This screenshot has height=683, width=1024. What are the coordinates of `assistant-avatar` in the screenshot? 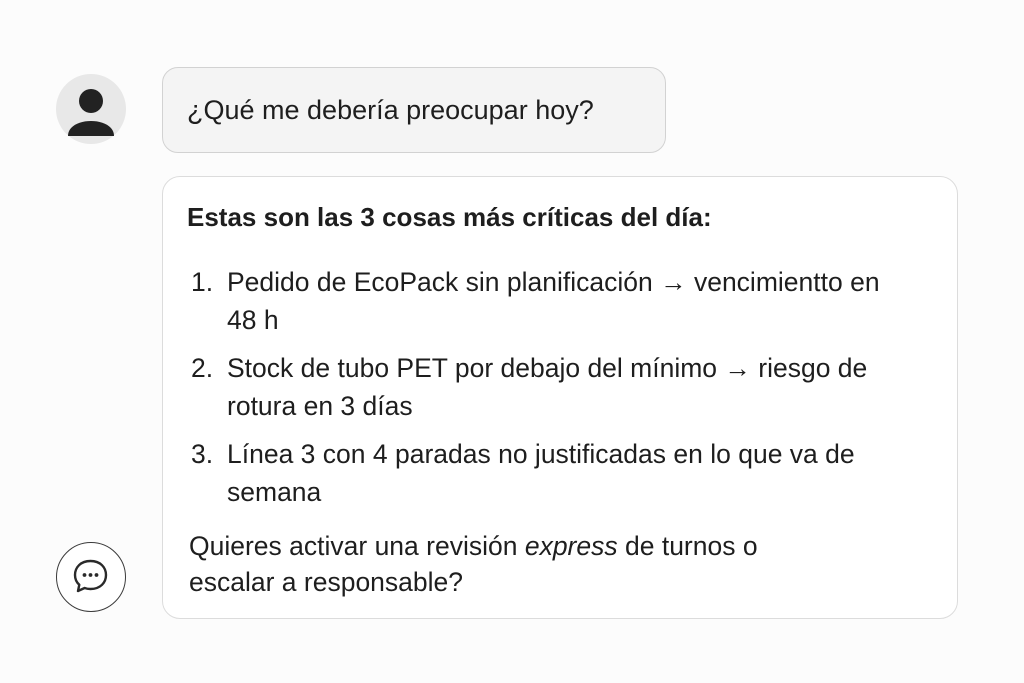 It's located at (91, 577).